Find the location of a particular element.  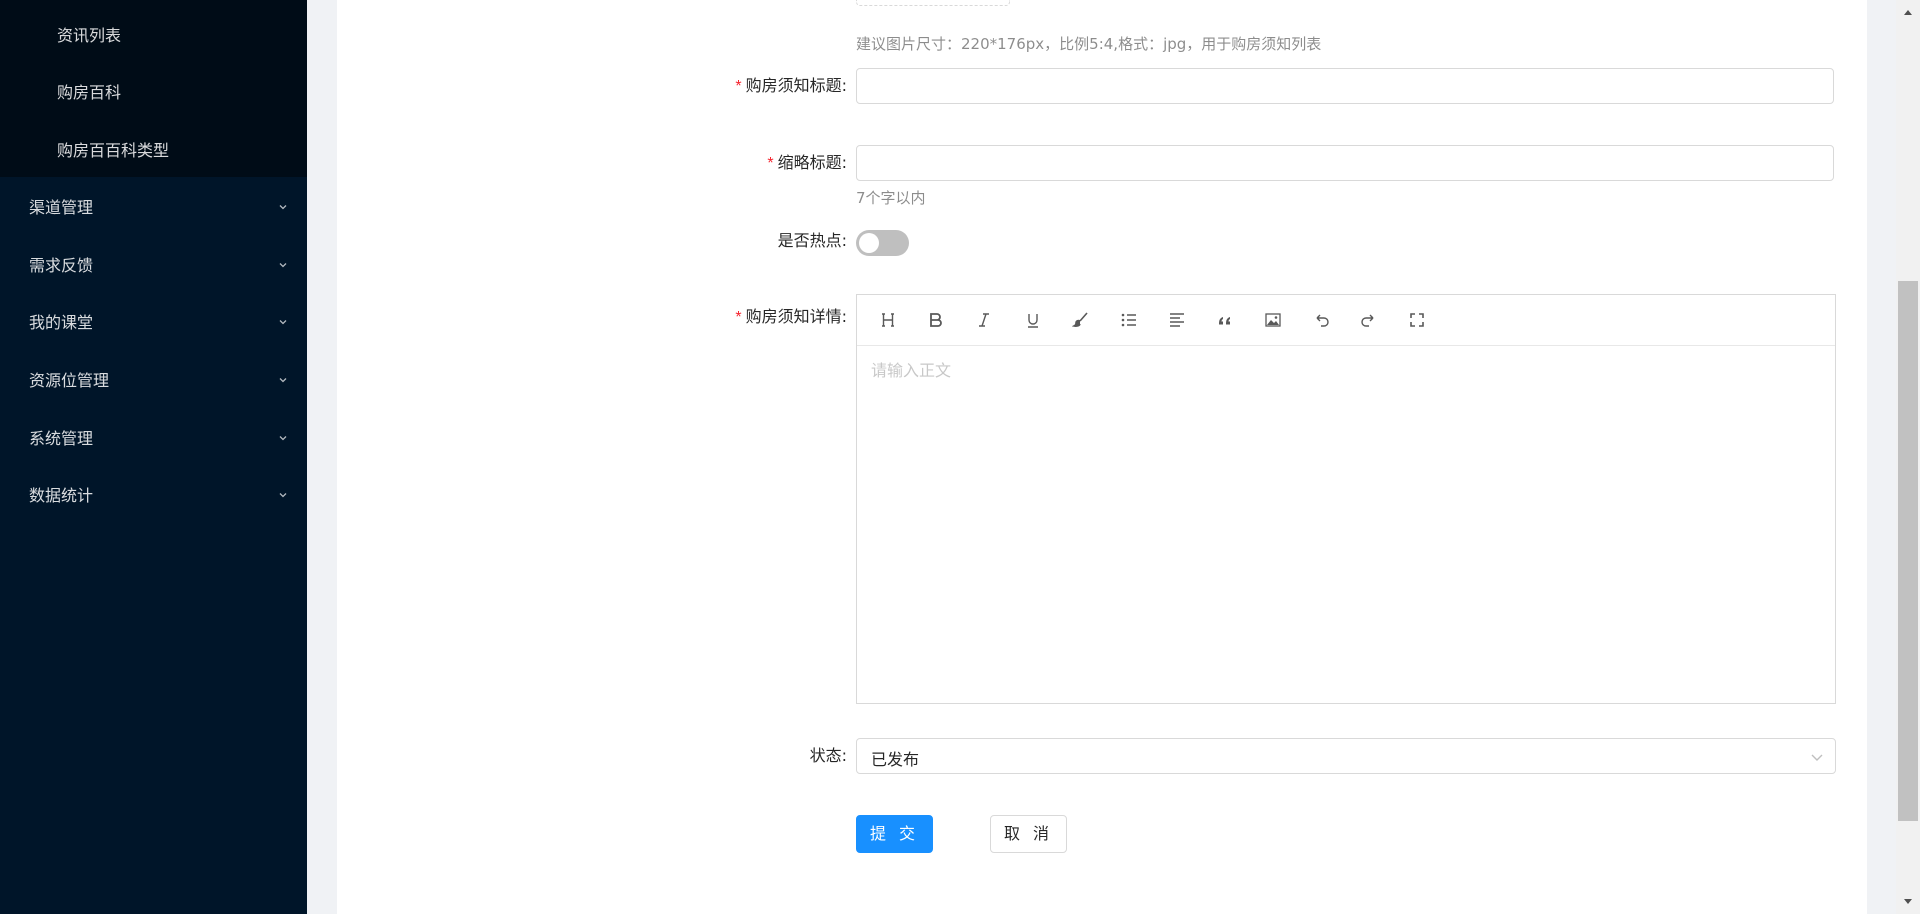

status-select: 已发布 is located at coordinates (1346, 756).